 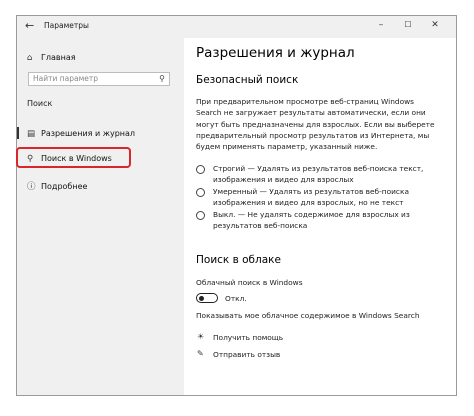 What do you see at coordinates (201, 298) in the screenshot?
I see `toggle-knob` at bounding box center [201, 298].